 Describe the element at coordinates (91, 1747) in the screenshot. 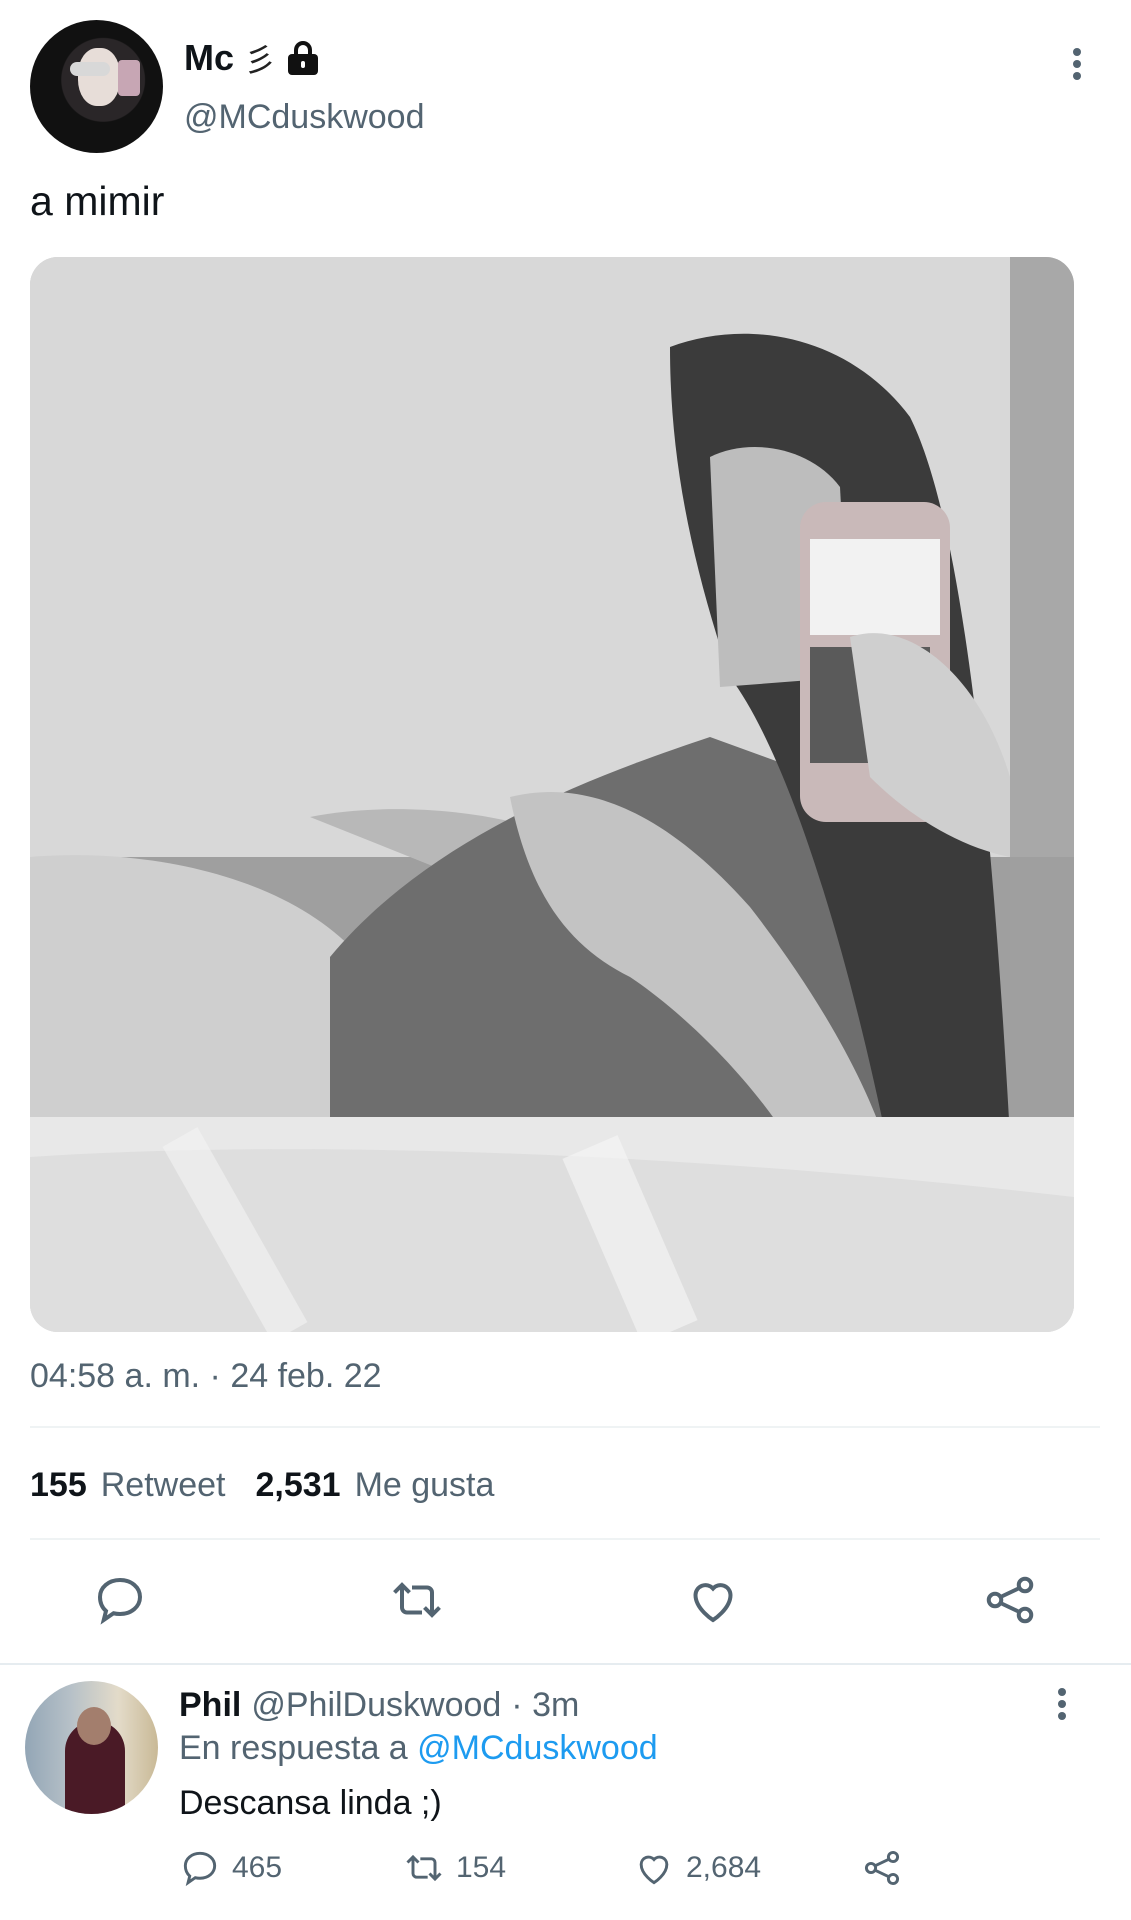

I see `reply-avatar` at that location.